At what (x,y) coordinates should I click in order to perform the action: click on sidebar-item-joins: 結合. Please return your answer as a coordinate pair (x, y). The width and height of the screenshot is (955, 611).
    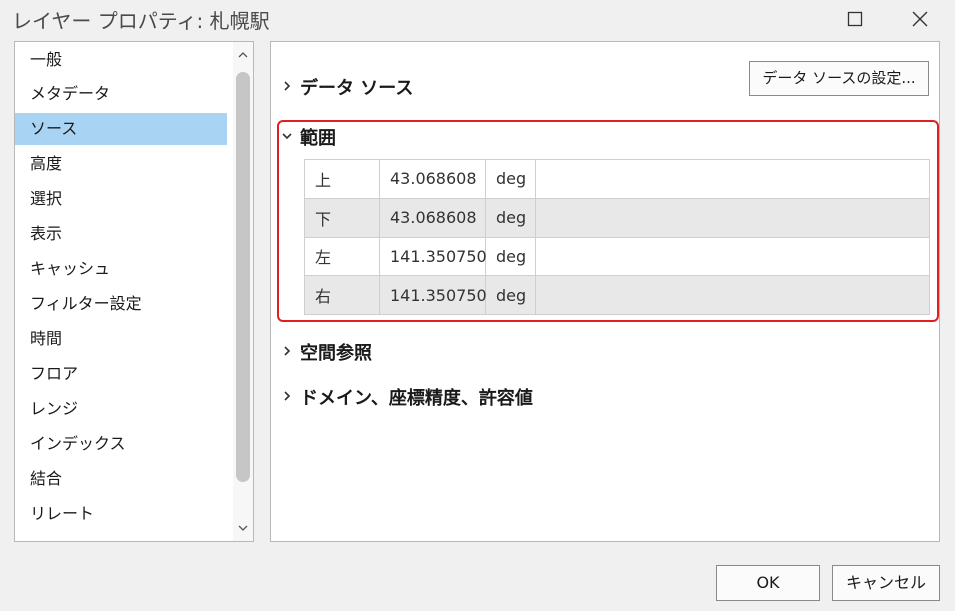
    Looking at the image, I should click on (121, 479).